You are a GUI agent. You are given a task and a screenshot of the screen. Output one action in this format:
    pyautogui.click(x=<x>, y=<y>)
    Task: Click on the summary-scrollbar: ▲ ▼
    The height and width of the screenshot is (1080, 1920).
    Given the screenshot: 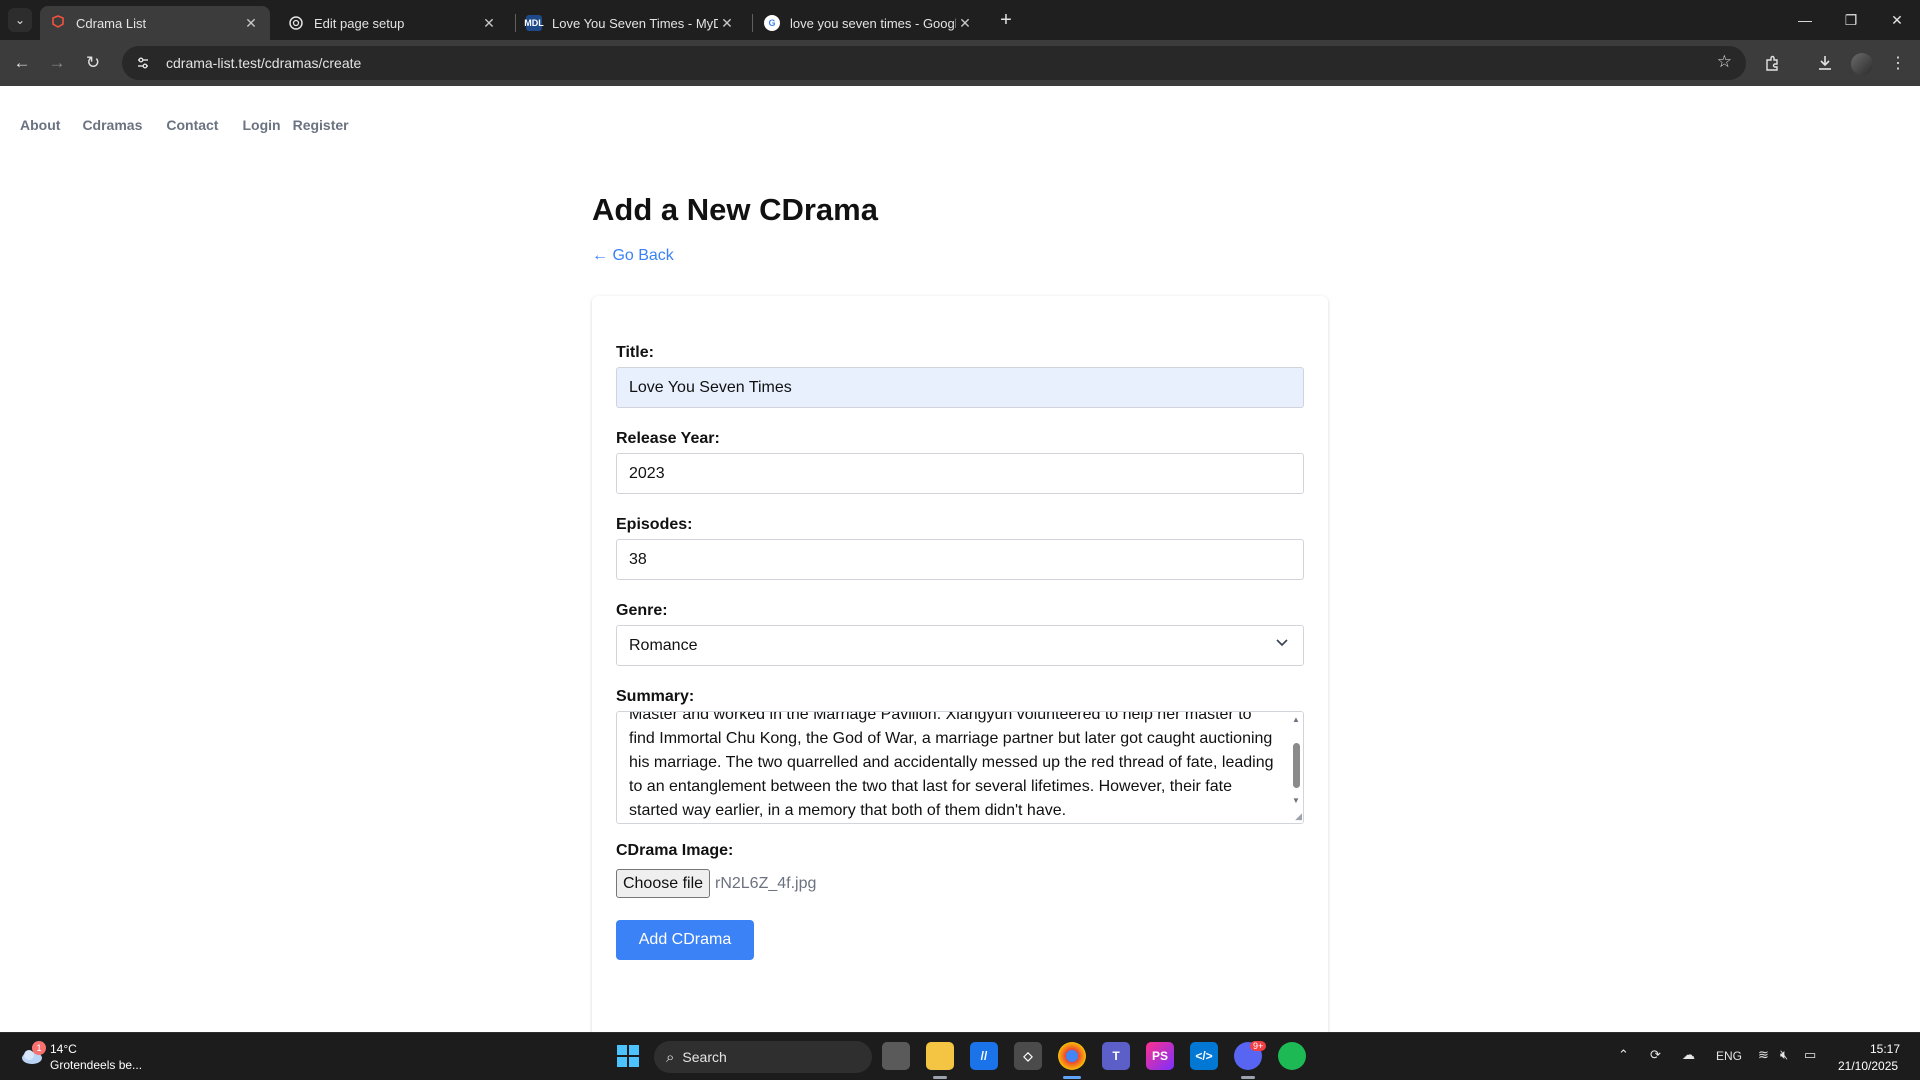 What is the action you would take?
    pyautogui.click(x=1296, y=767)
    